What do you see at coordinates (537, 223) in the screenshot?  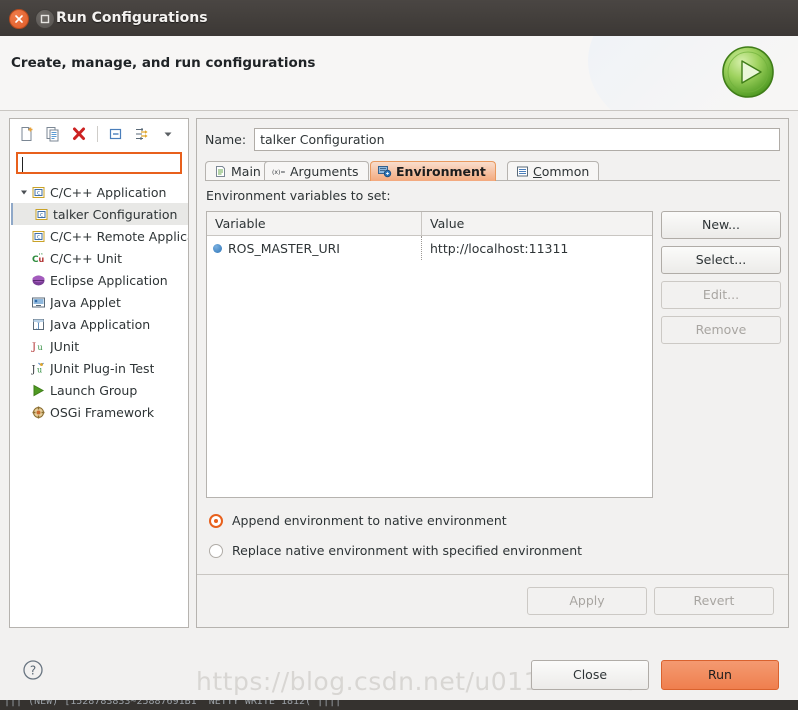 I see `column-header-value: Value` at bounding box center [537, 223].